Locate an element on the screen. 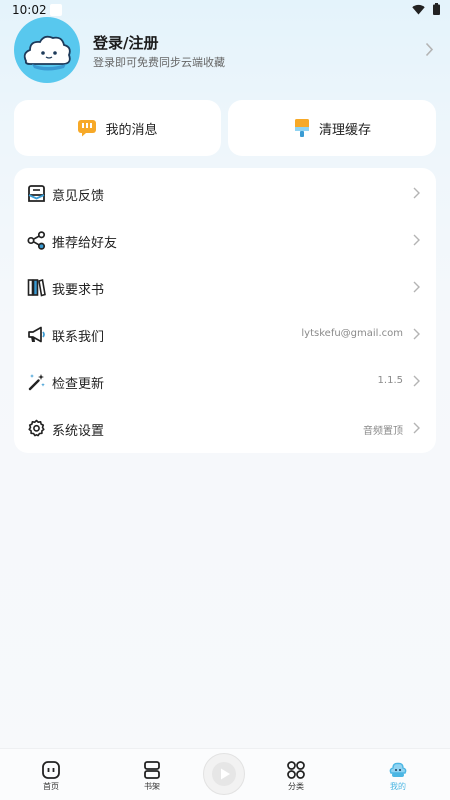  app-version: 1.1.5 is located at coordinates (390, 380).